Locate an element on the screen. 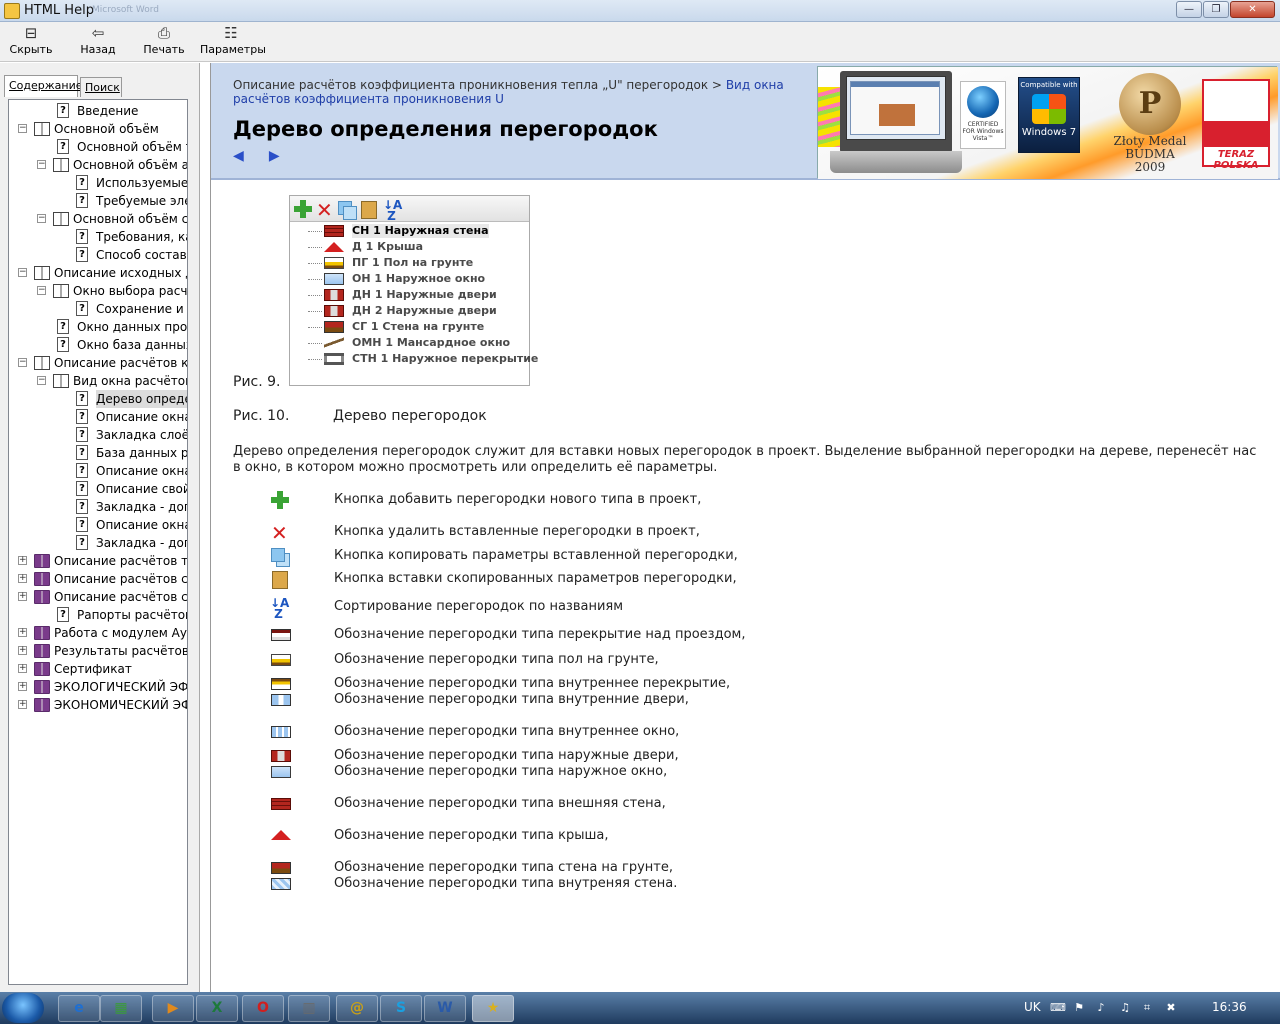 The width and height of the screenshot is (1280, 1024). tree-item: ? Основной объём те is located at coordinates (98, 147).